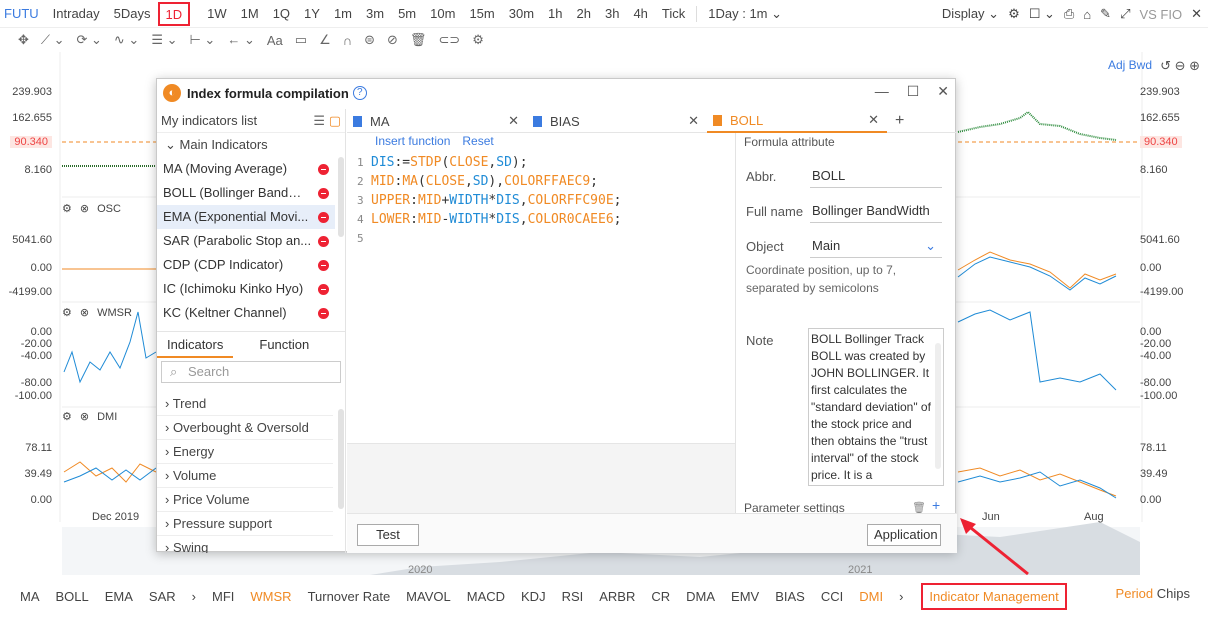 Image resolution: width=1208 pixels, height=622 pixels. I want to click on tab-boll: BOLL ✕, so click(797, 121).